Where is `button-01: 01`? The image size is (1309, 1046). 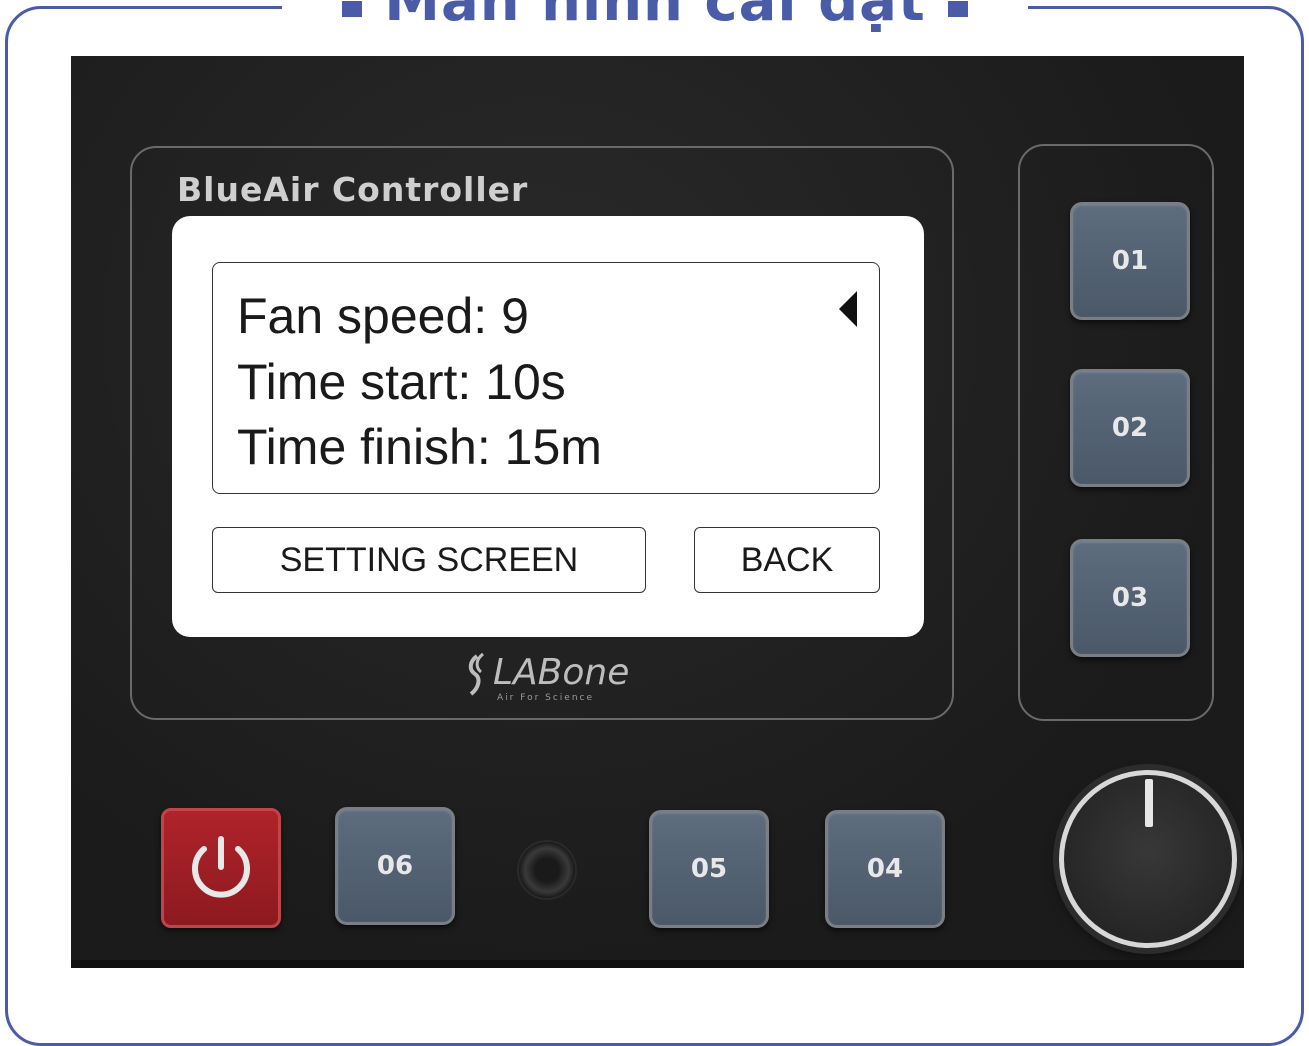 button-01: 01 is located at coordinates (1130, 261).